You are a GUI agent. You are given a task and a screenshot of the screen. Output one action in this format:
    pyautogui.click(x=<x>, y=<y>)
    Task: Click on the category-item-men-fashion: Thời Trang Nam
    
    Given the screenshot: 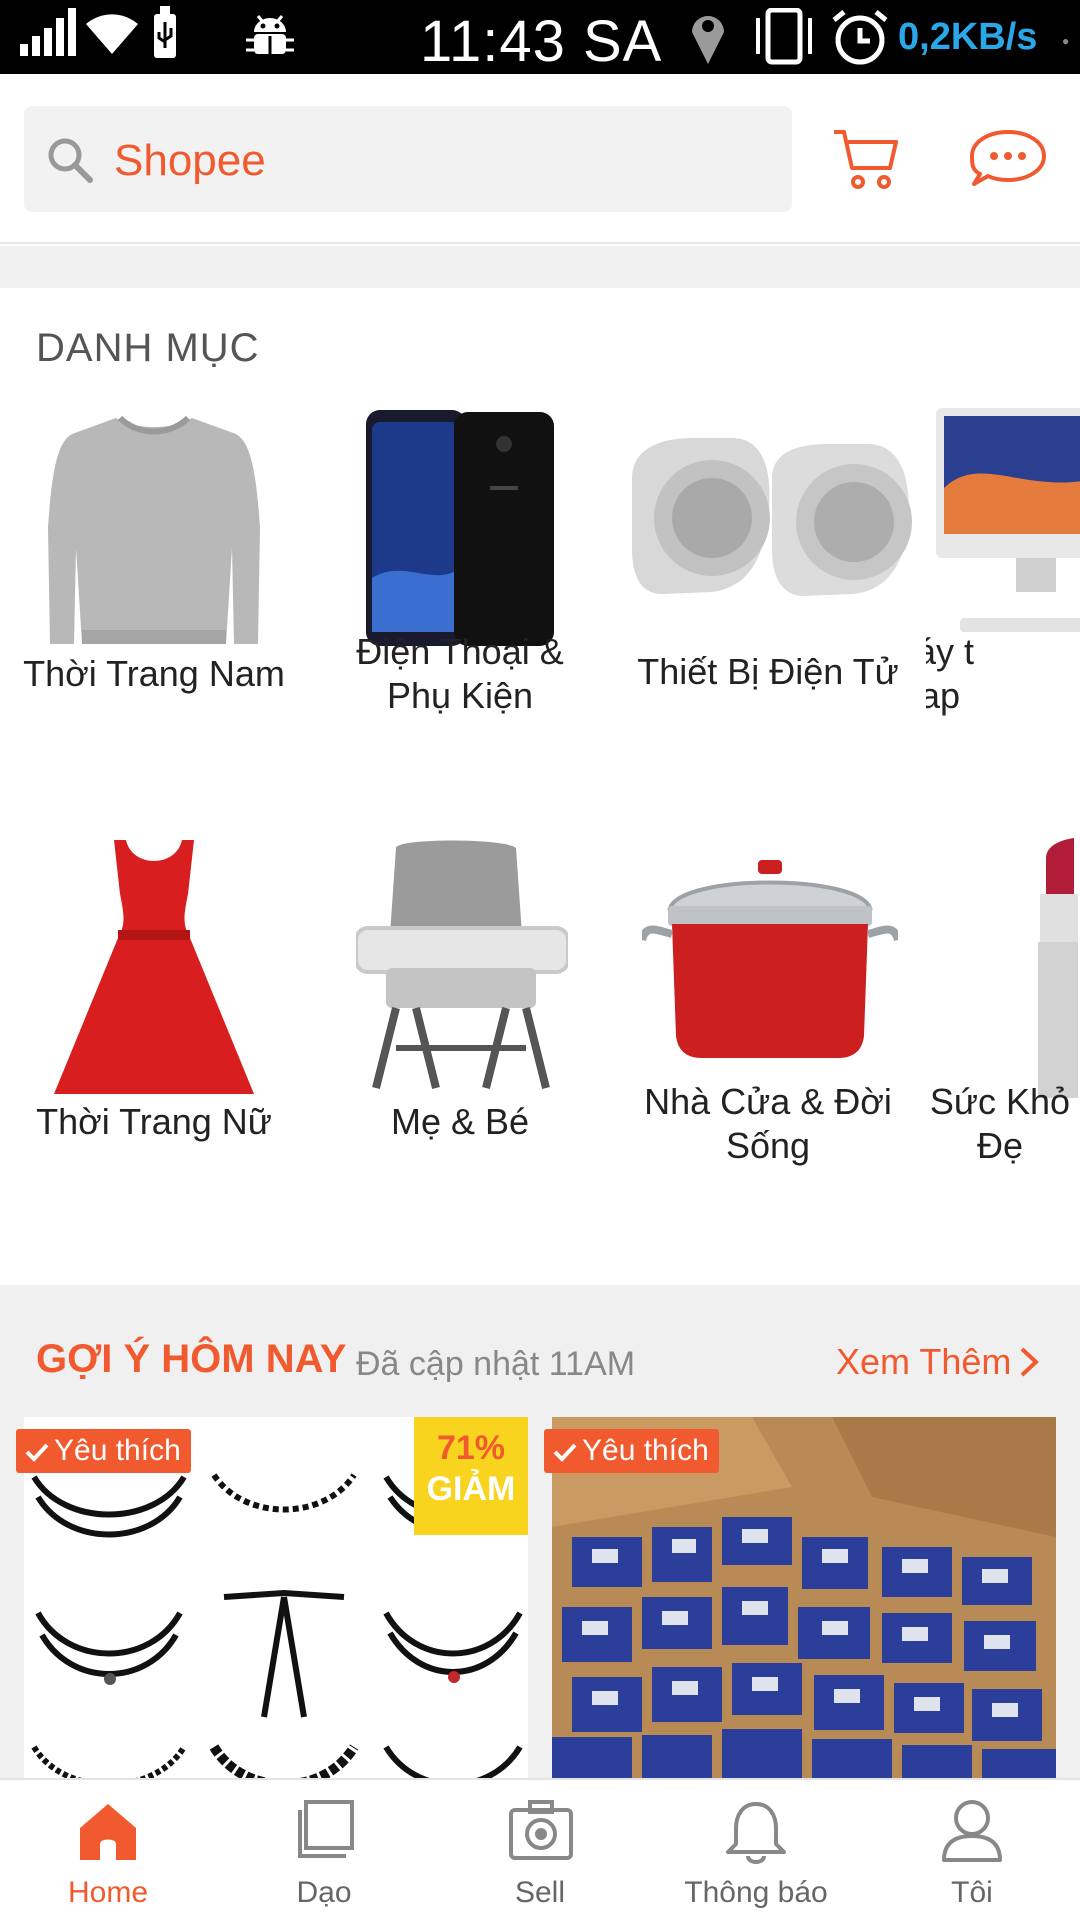 What is the action you would take?
    pyautogui.click(x=154, y=568)
    